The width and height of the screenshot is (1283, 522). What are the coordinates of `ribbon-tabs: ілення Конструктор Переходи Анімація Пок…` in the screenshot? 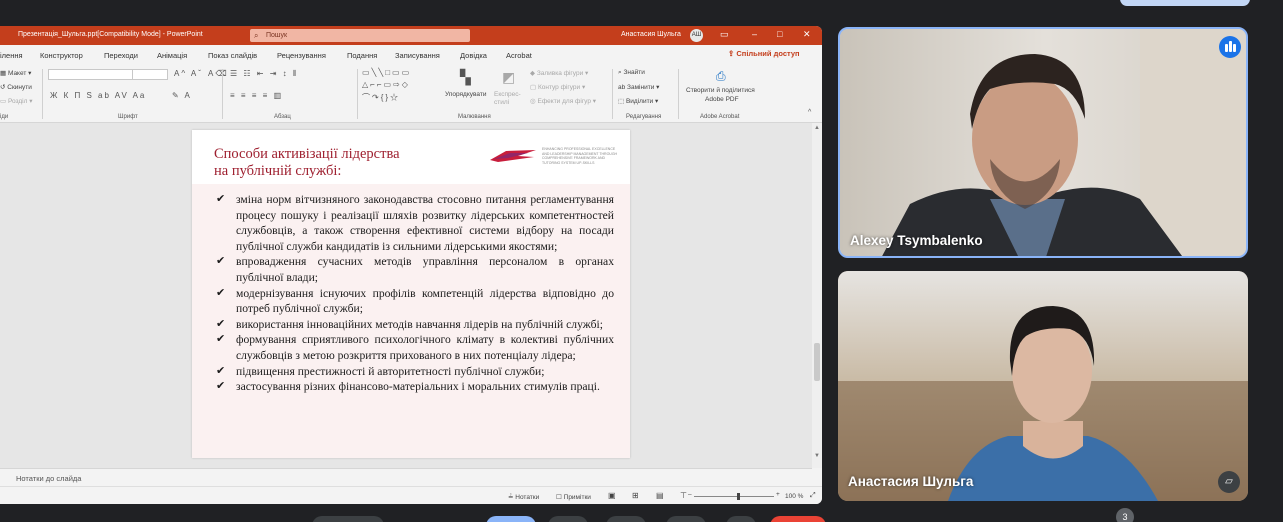 It's located at (411, 55).